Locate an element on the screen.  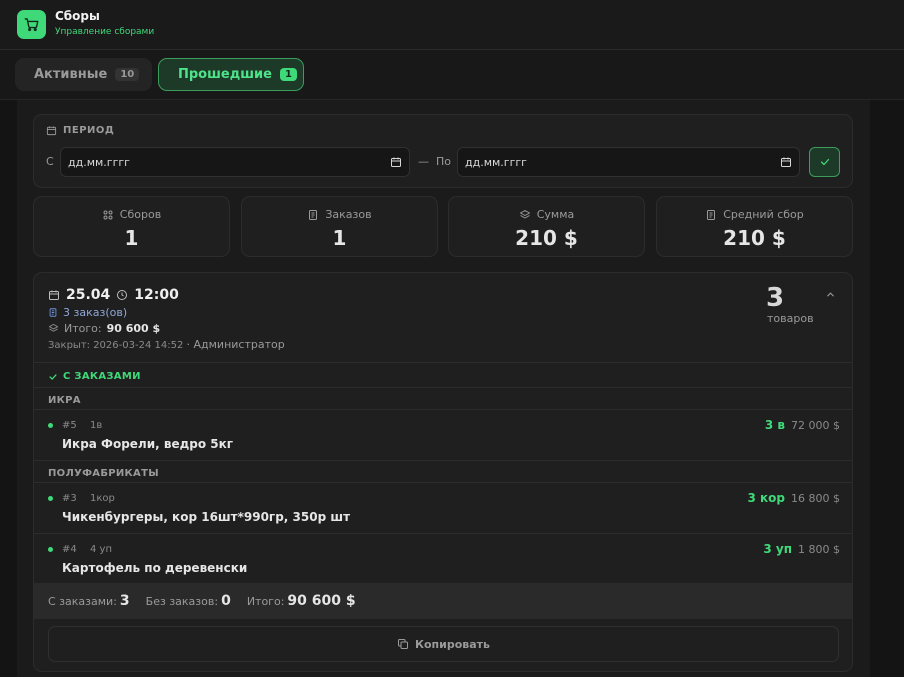
range-dash: — is located at coordinates (423, 161).